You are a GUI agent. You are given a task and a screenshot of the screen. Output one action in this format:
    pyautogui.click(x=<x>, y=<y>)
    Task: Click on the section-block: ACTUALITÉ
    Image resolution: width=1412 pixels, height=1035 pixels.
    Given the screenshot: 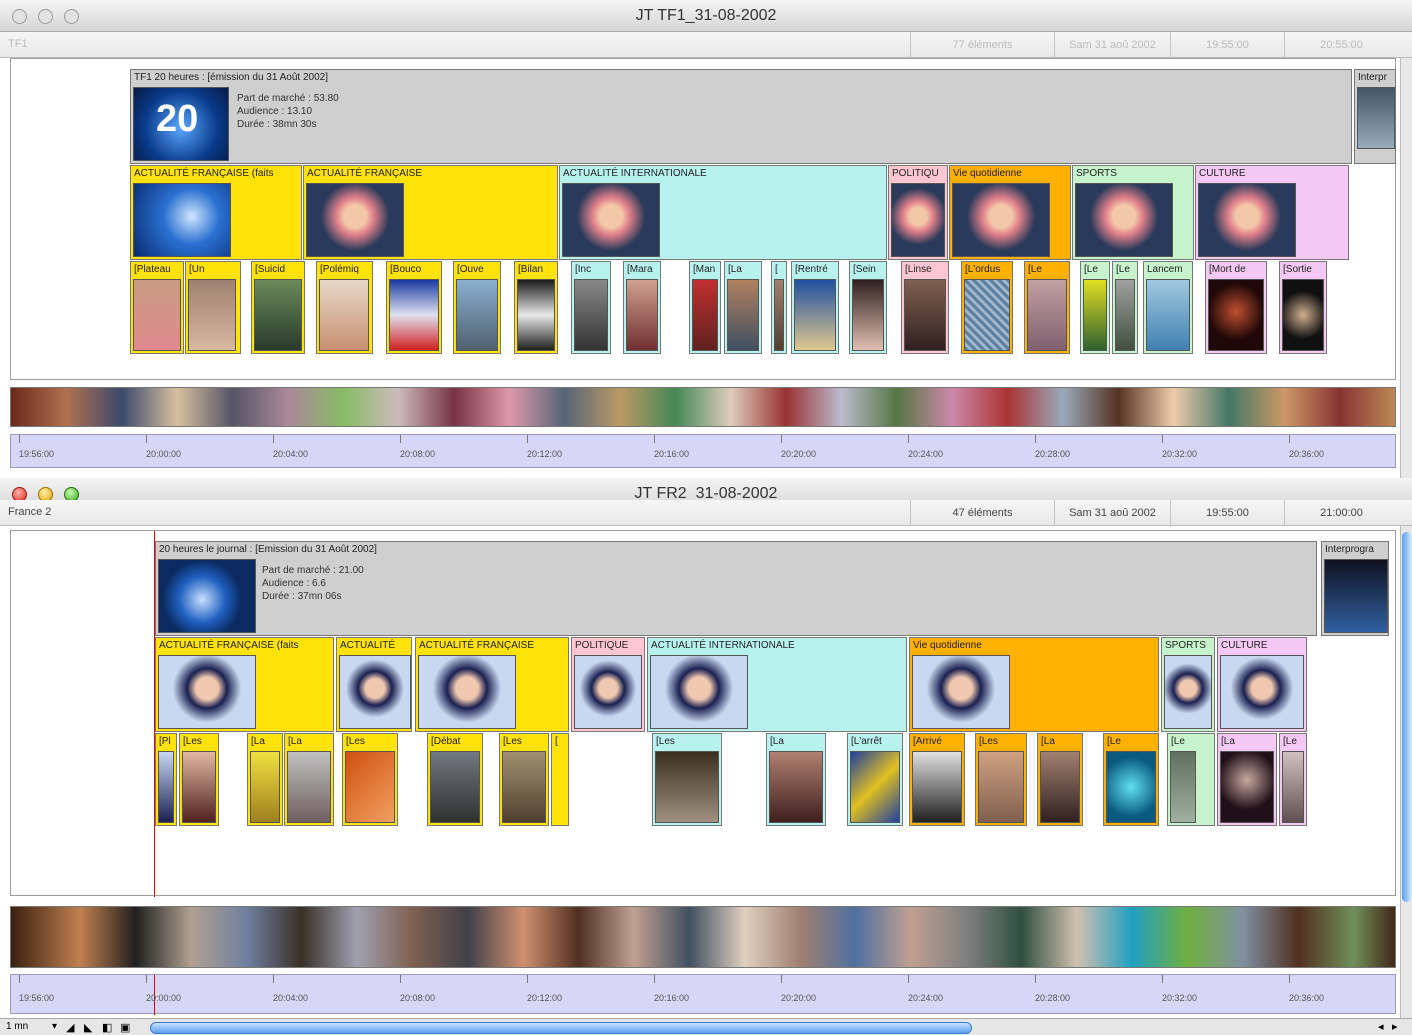 What is the action you would take?
    pyautogui.click(x=374, y=684)
    